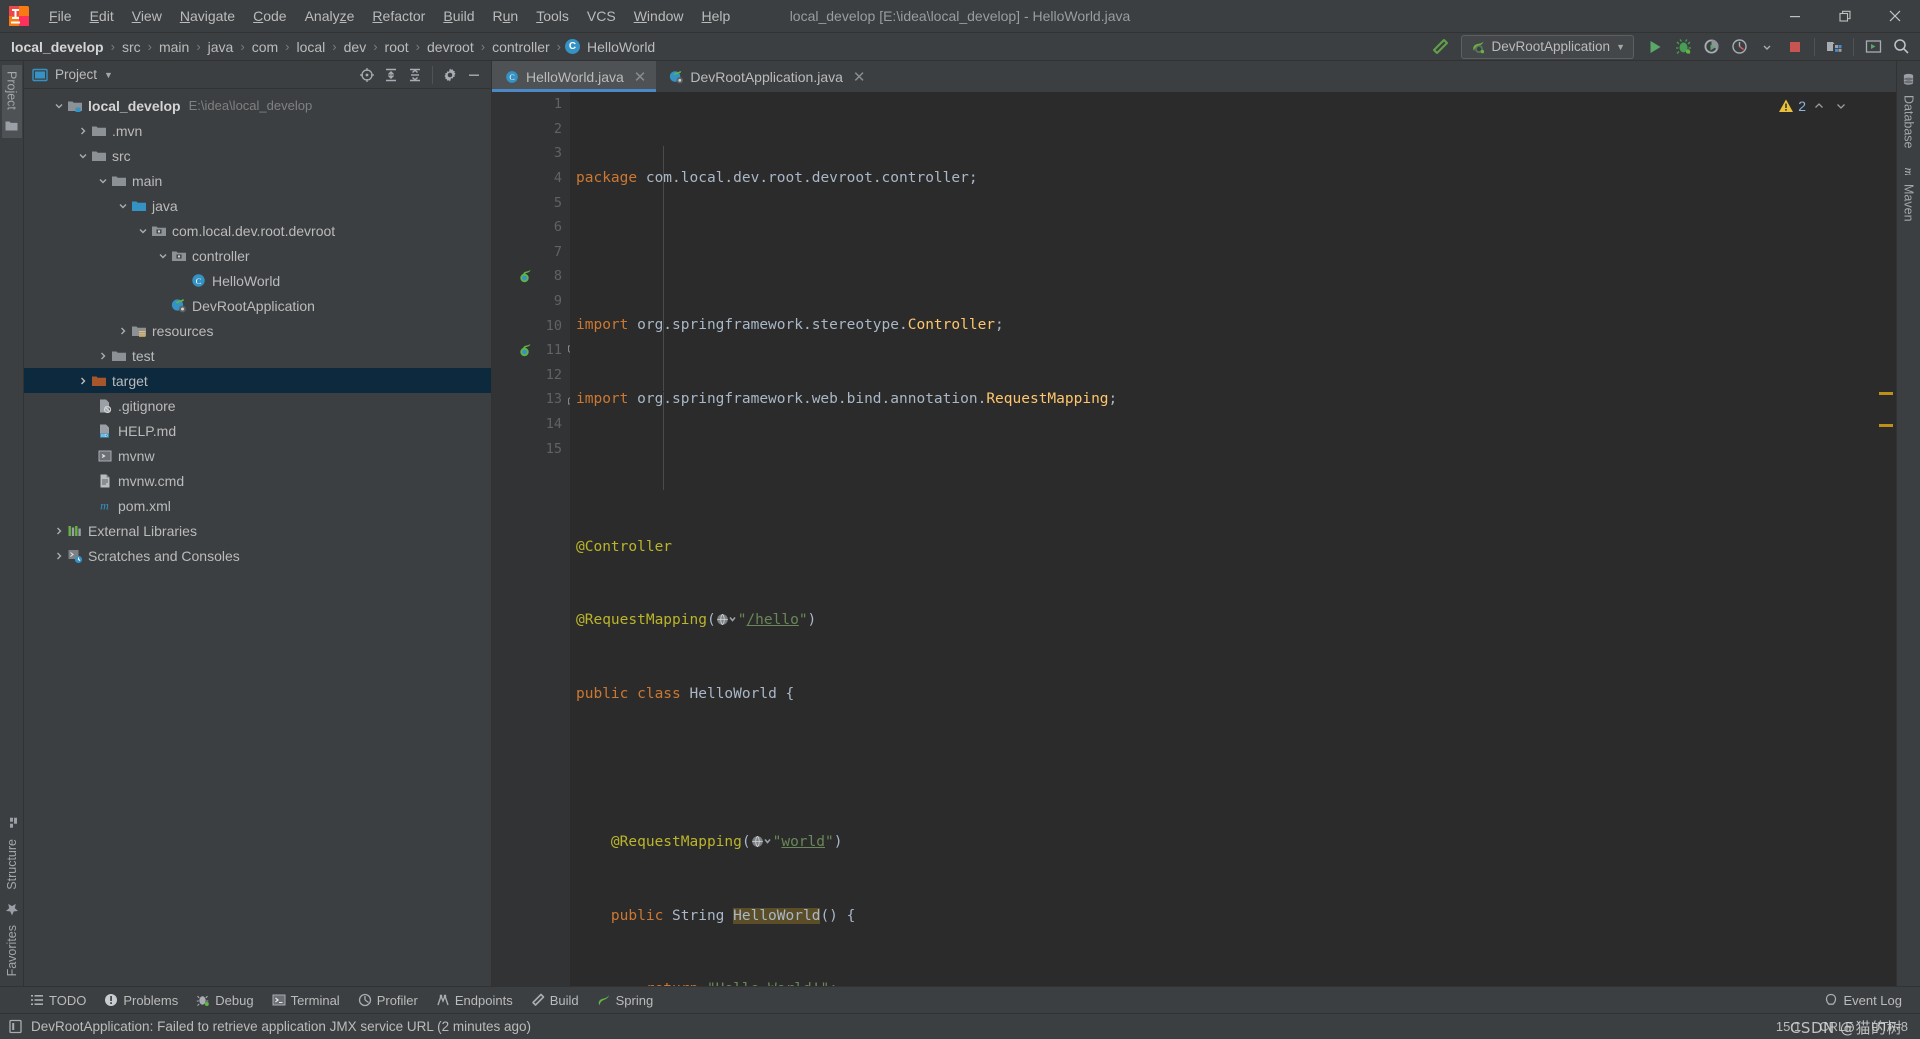  I want to click on menu-code: Code, so click(269, 16).